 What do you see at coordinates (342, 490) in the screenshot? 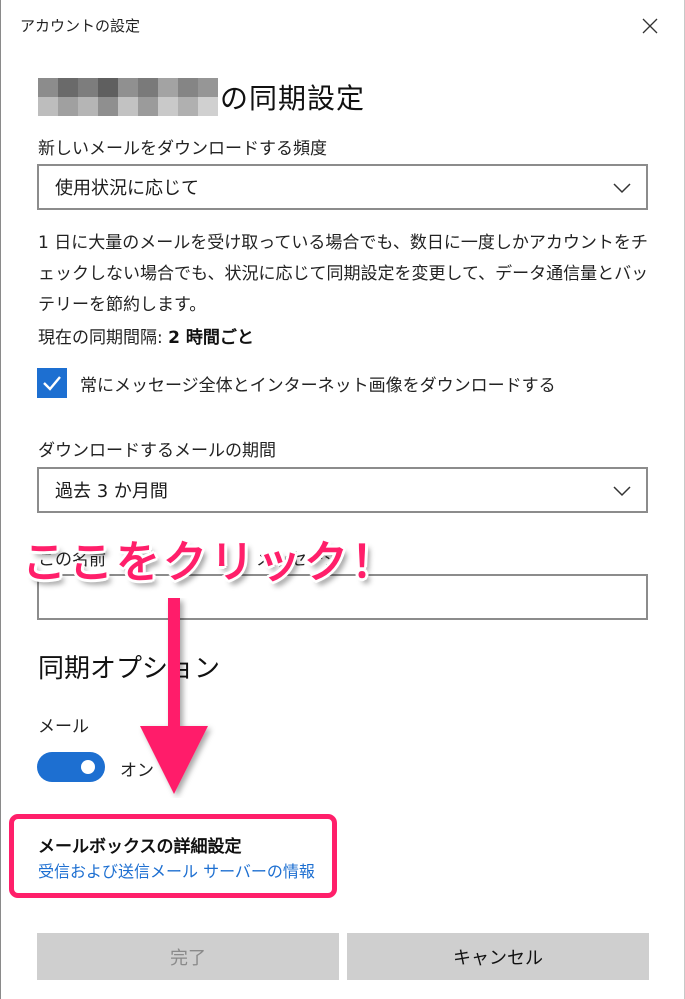
I see `period-select: 過去 3 か月間` at bounding box center [342, 490].